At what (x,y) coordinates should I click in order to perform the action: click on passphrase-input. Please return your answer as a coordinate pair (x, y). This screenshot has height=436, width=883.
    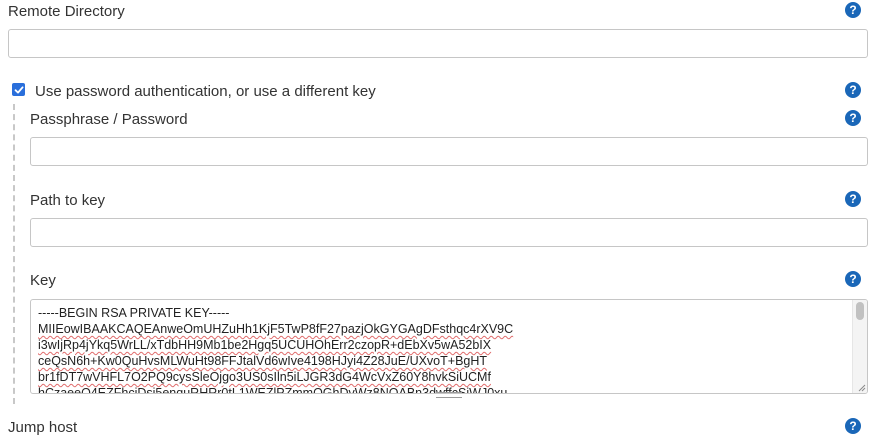
    Looking at the image, I should click on (449, 151).